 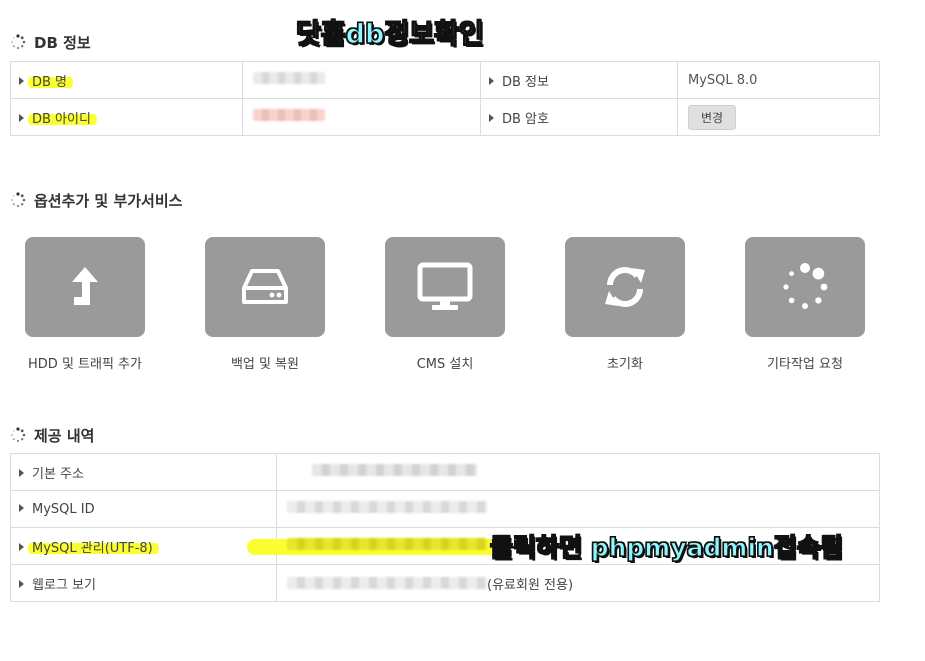 What do you see at coordinates (666, 547) in the screenshot?
I see `annotation-phpmyadmin: 클릭하면 phpmyadmin접속됨` at bounding box center [666, 547].